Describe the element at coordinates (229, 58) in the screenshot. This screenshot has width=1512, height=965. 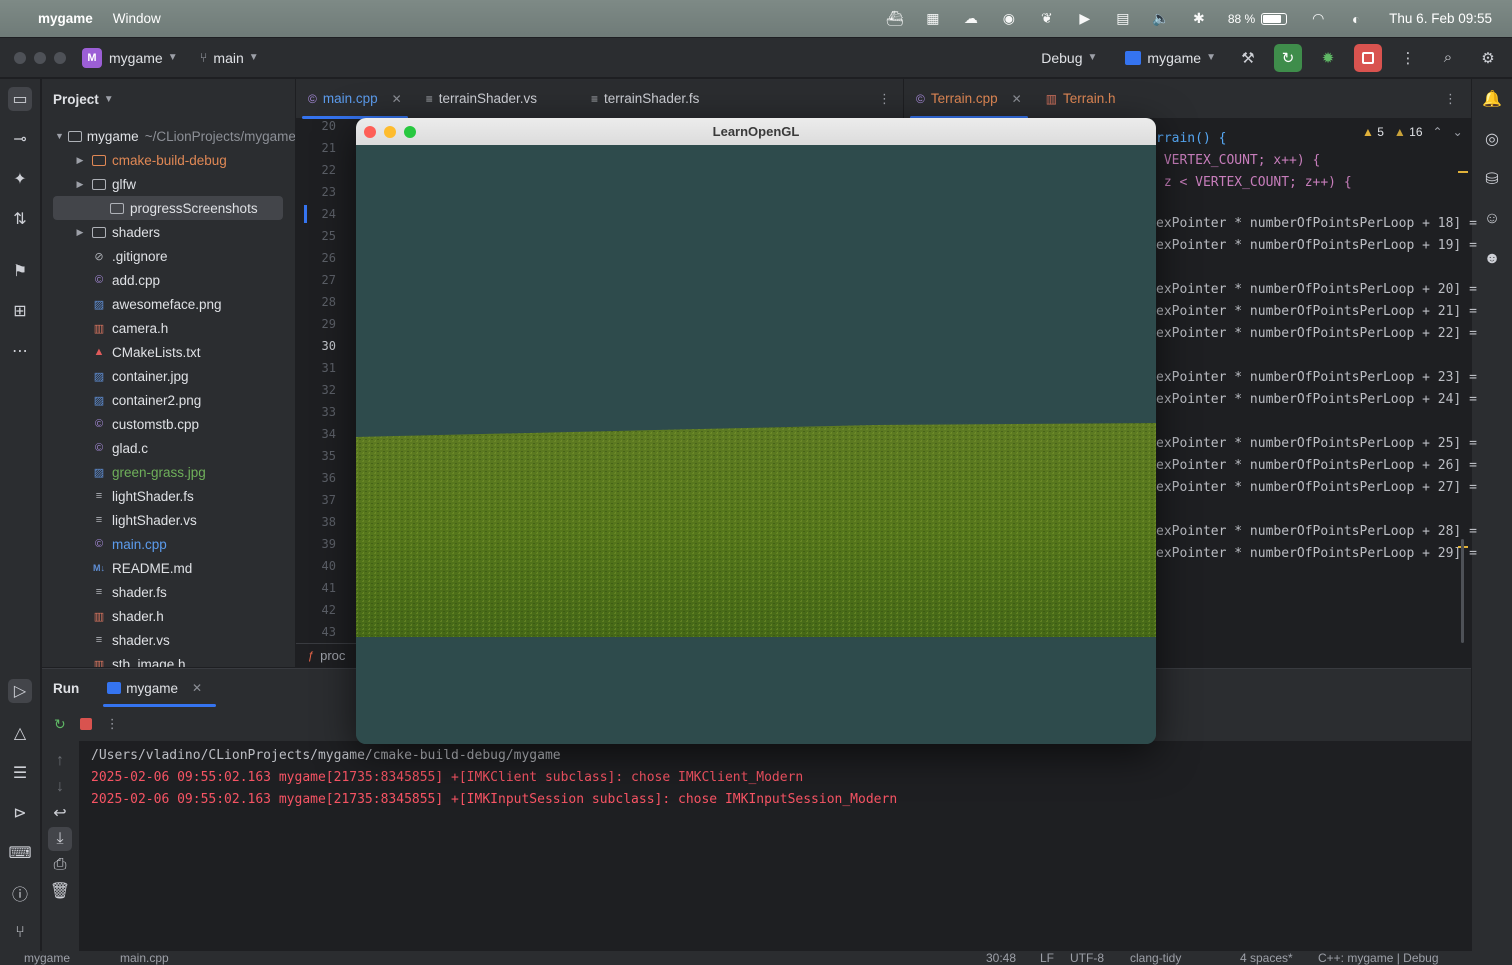
I see `branch-switcher: ⑂ main ▼` at that location.